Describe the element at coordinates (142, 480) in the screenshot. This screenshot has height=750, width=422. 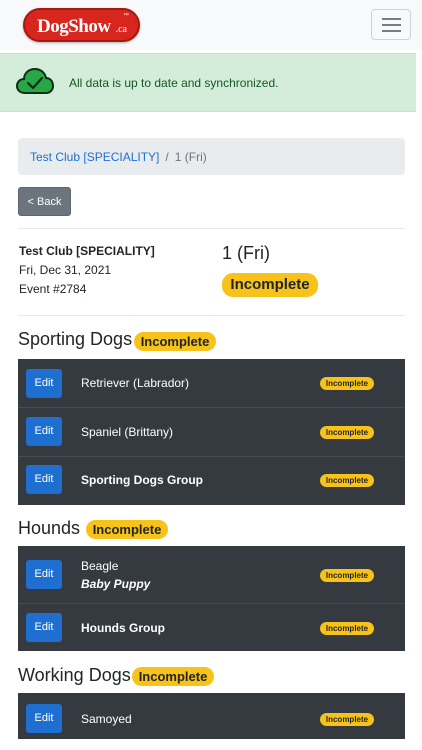
I see `row-label: Sporting Dogs Group` at that location.